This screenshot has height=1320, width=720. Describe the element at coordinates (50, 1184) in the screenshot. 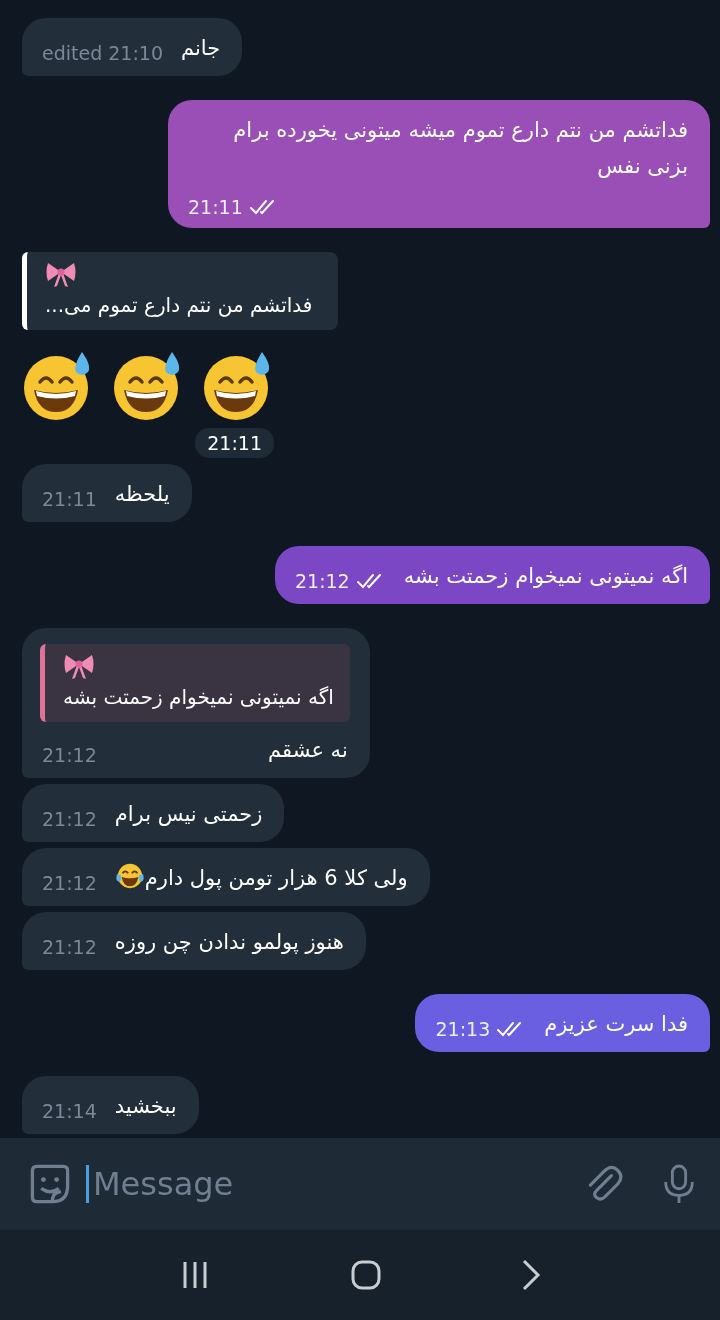

I see `sticker-icon` at that location.